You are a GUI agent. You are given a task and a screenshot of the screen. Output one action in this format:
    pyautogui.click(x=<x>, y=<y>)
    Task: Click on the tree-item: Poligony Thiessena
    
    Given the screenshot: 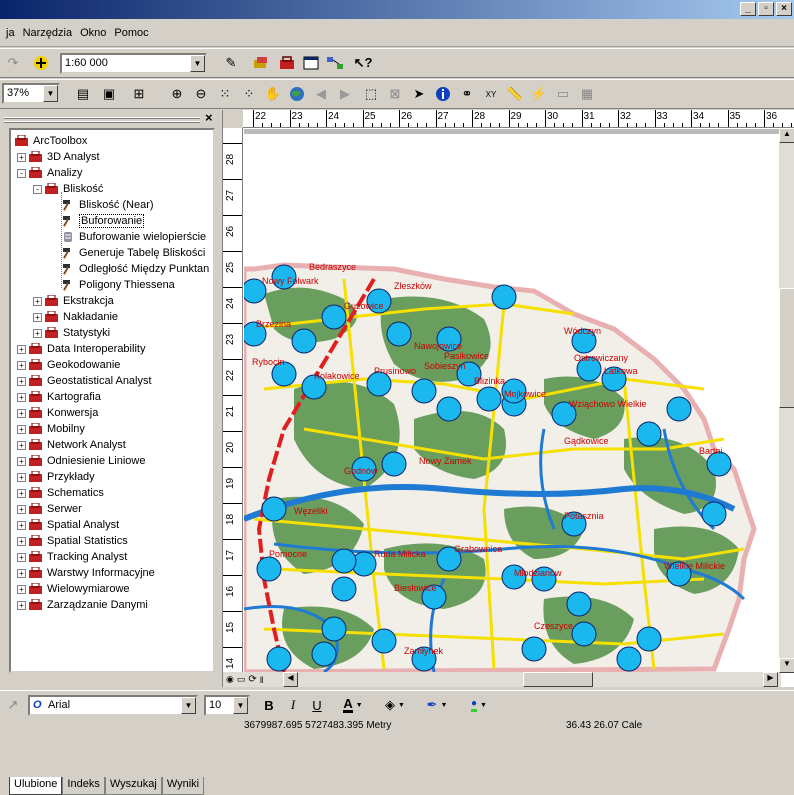 What is the action you would take?
    pyautogui.click(x=112, y=285)
    